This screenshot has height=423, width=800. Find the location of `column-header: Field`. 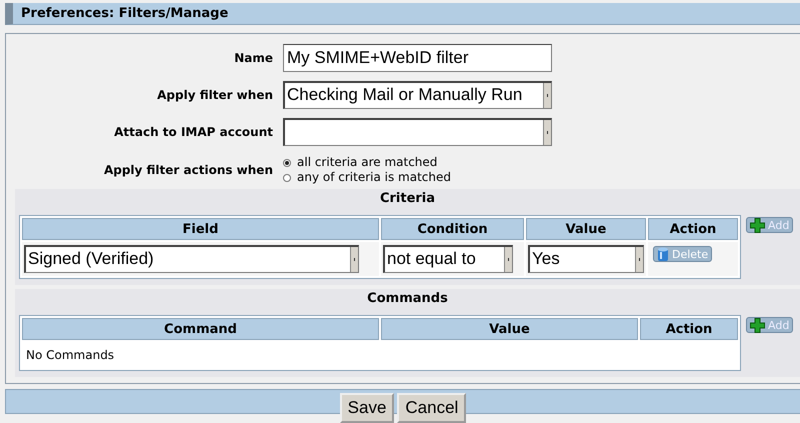

column-header: Field is located at coordinates (200, 229).